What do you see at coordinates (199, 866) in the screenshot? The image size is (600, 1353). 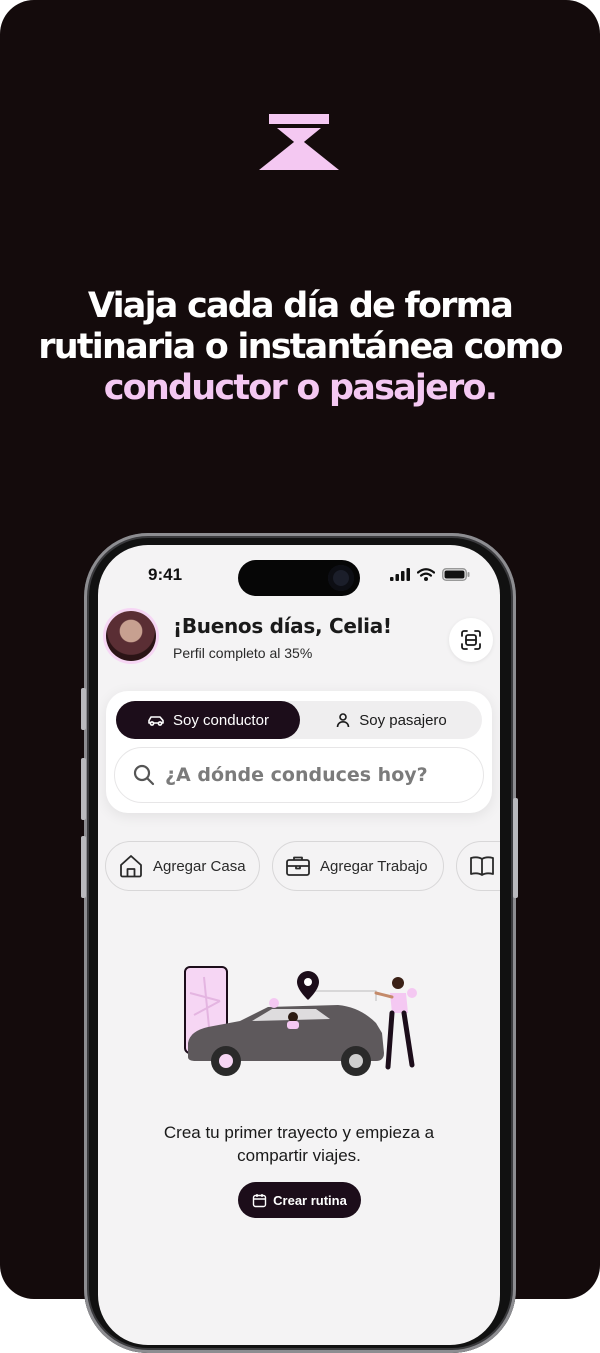 I see `add-home-label: Agregar Casa` at bounding box center [199, 866].